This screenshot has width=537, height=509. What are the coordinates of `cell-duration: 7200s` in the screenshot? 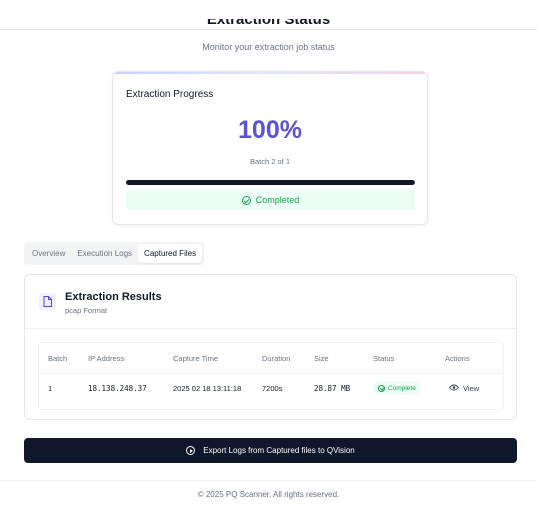 It's located at (272, 388).